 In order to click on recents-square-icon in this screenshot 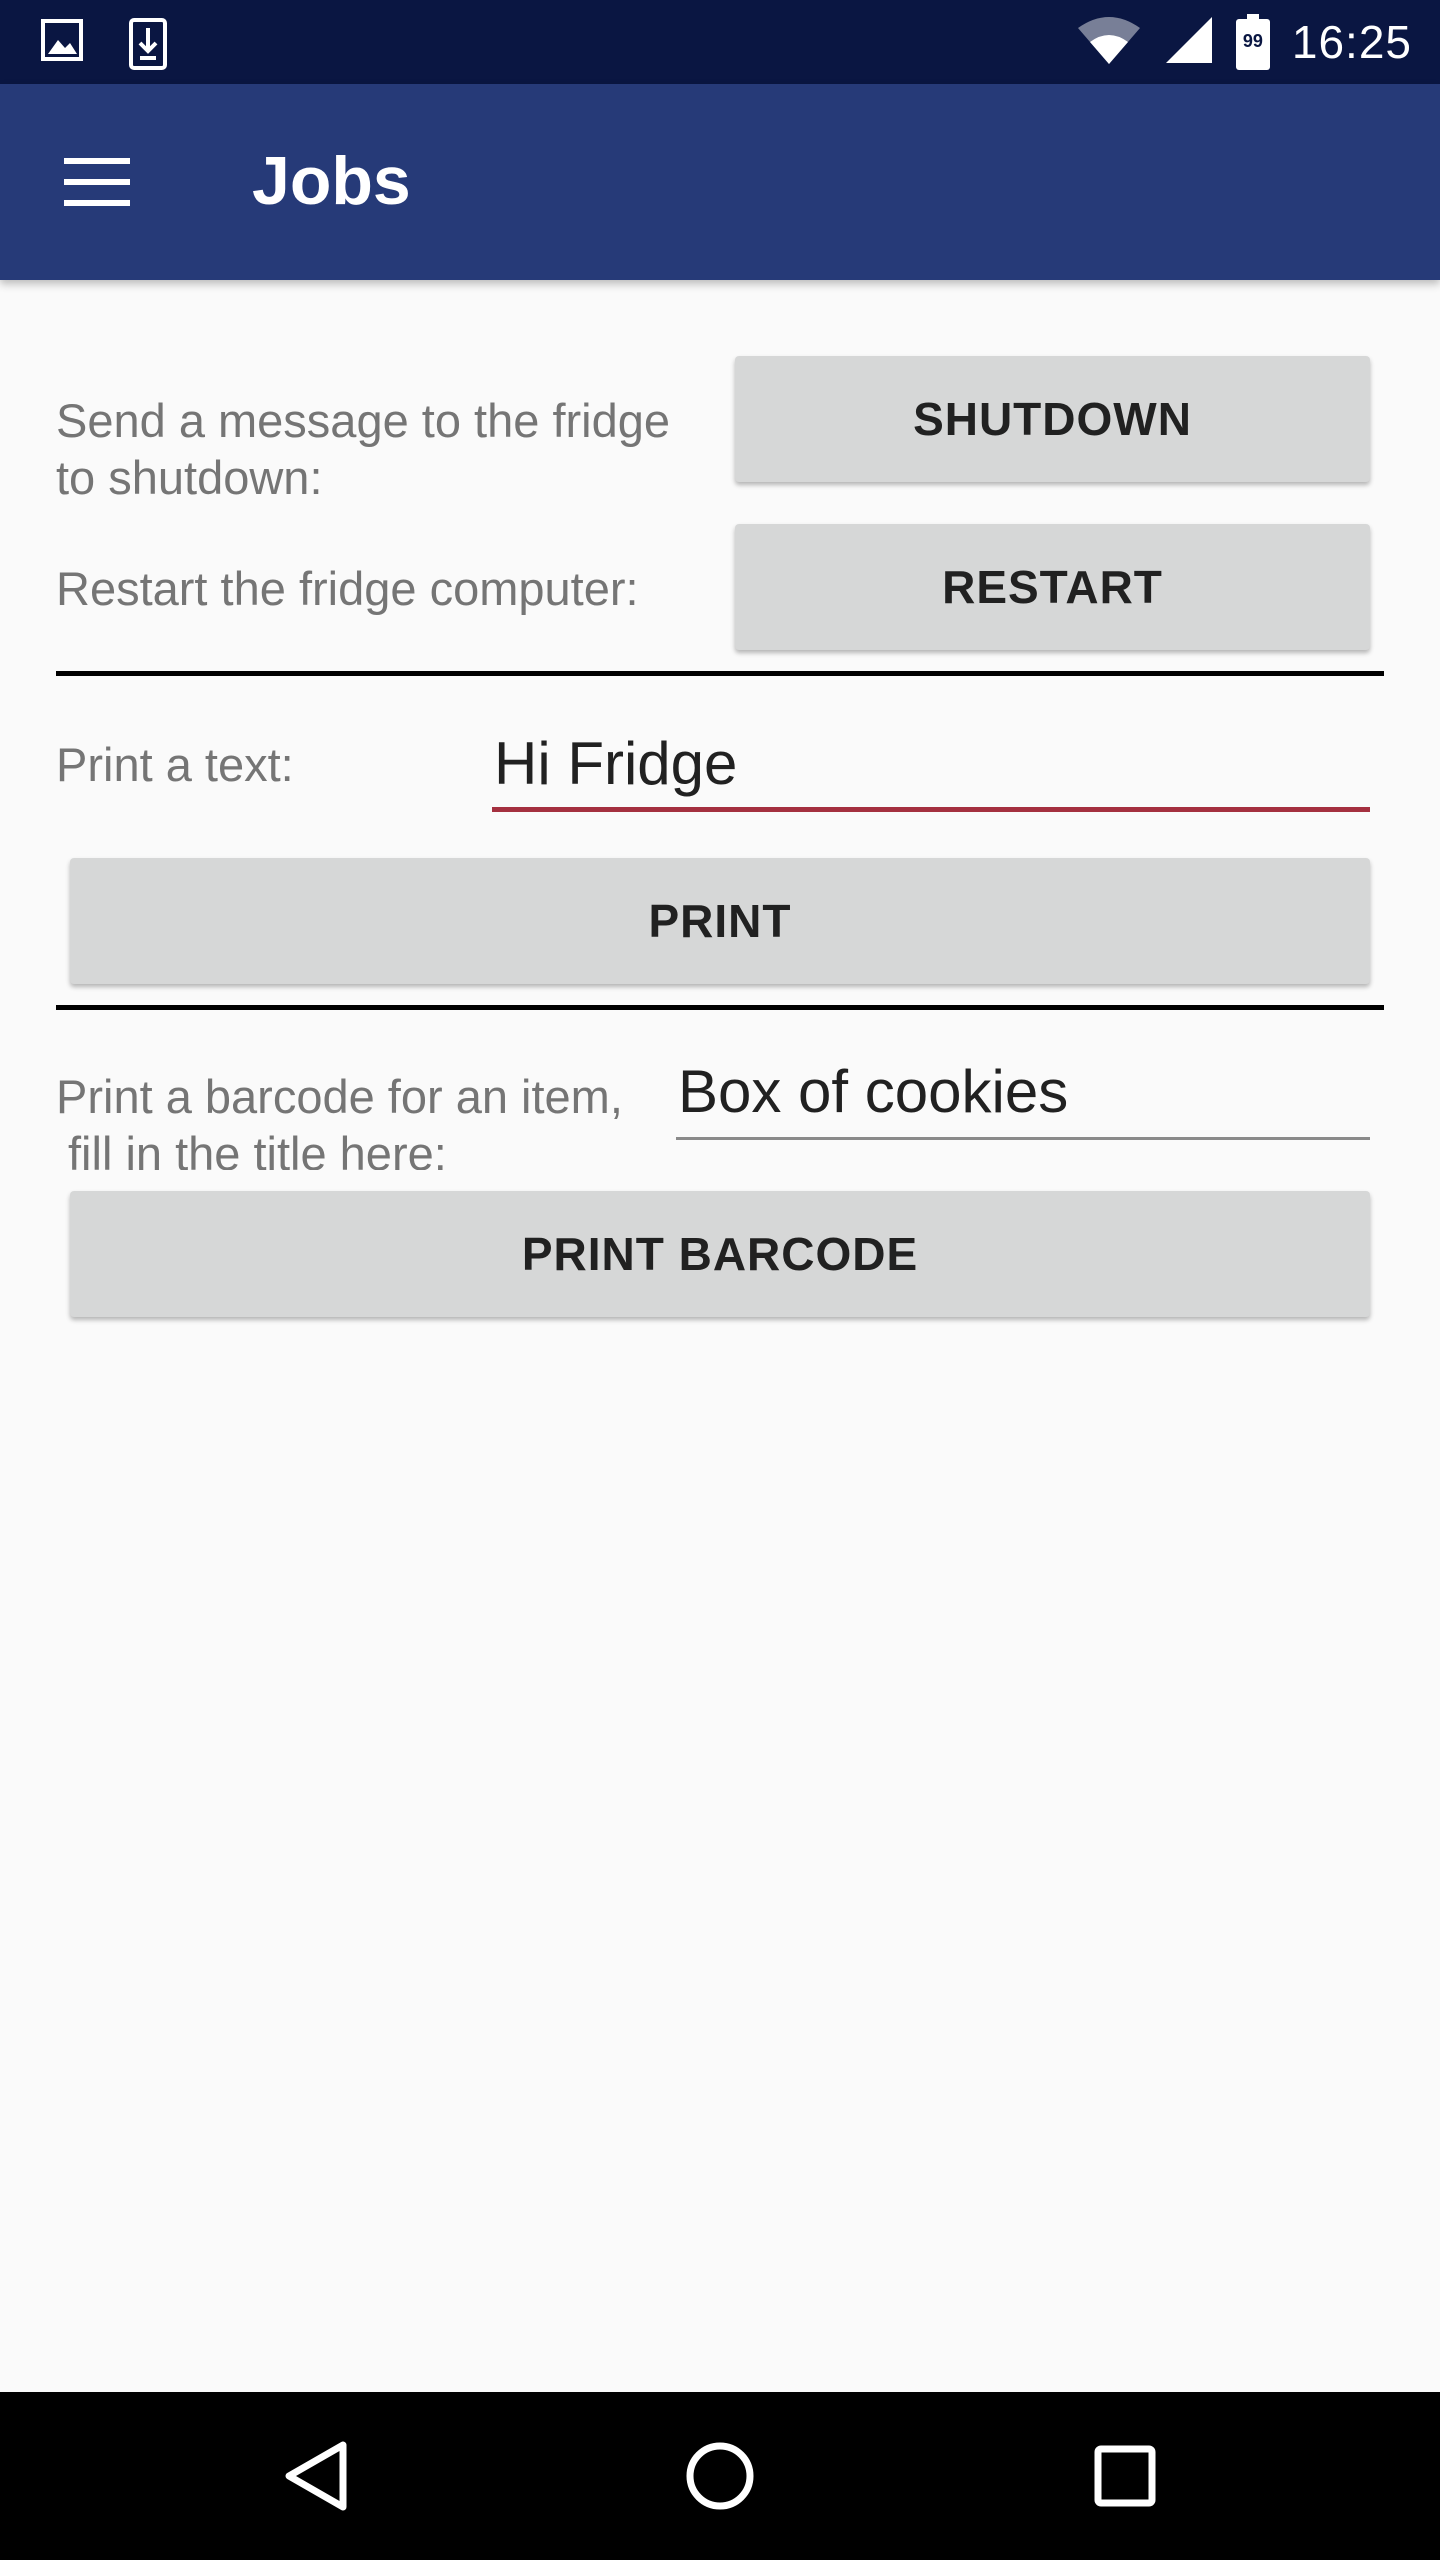, I will do `click(1125, 2476)`.